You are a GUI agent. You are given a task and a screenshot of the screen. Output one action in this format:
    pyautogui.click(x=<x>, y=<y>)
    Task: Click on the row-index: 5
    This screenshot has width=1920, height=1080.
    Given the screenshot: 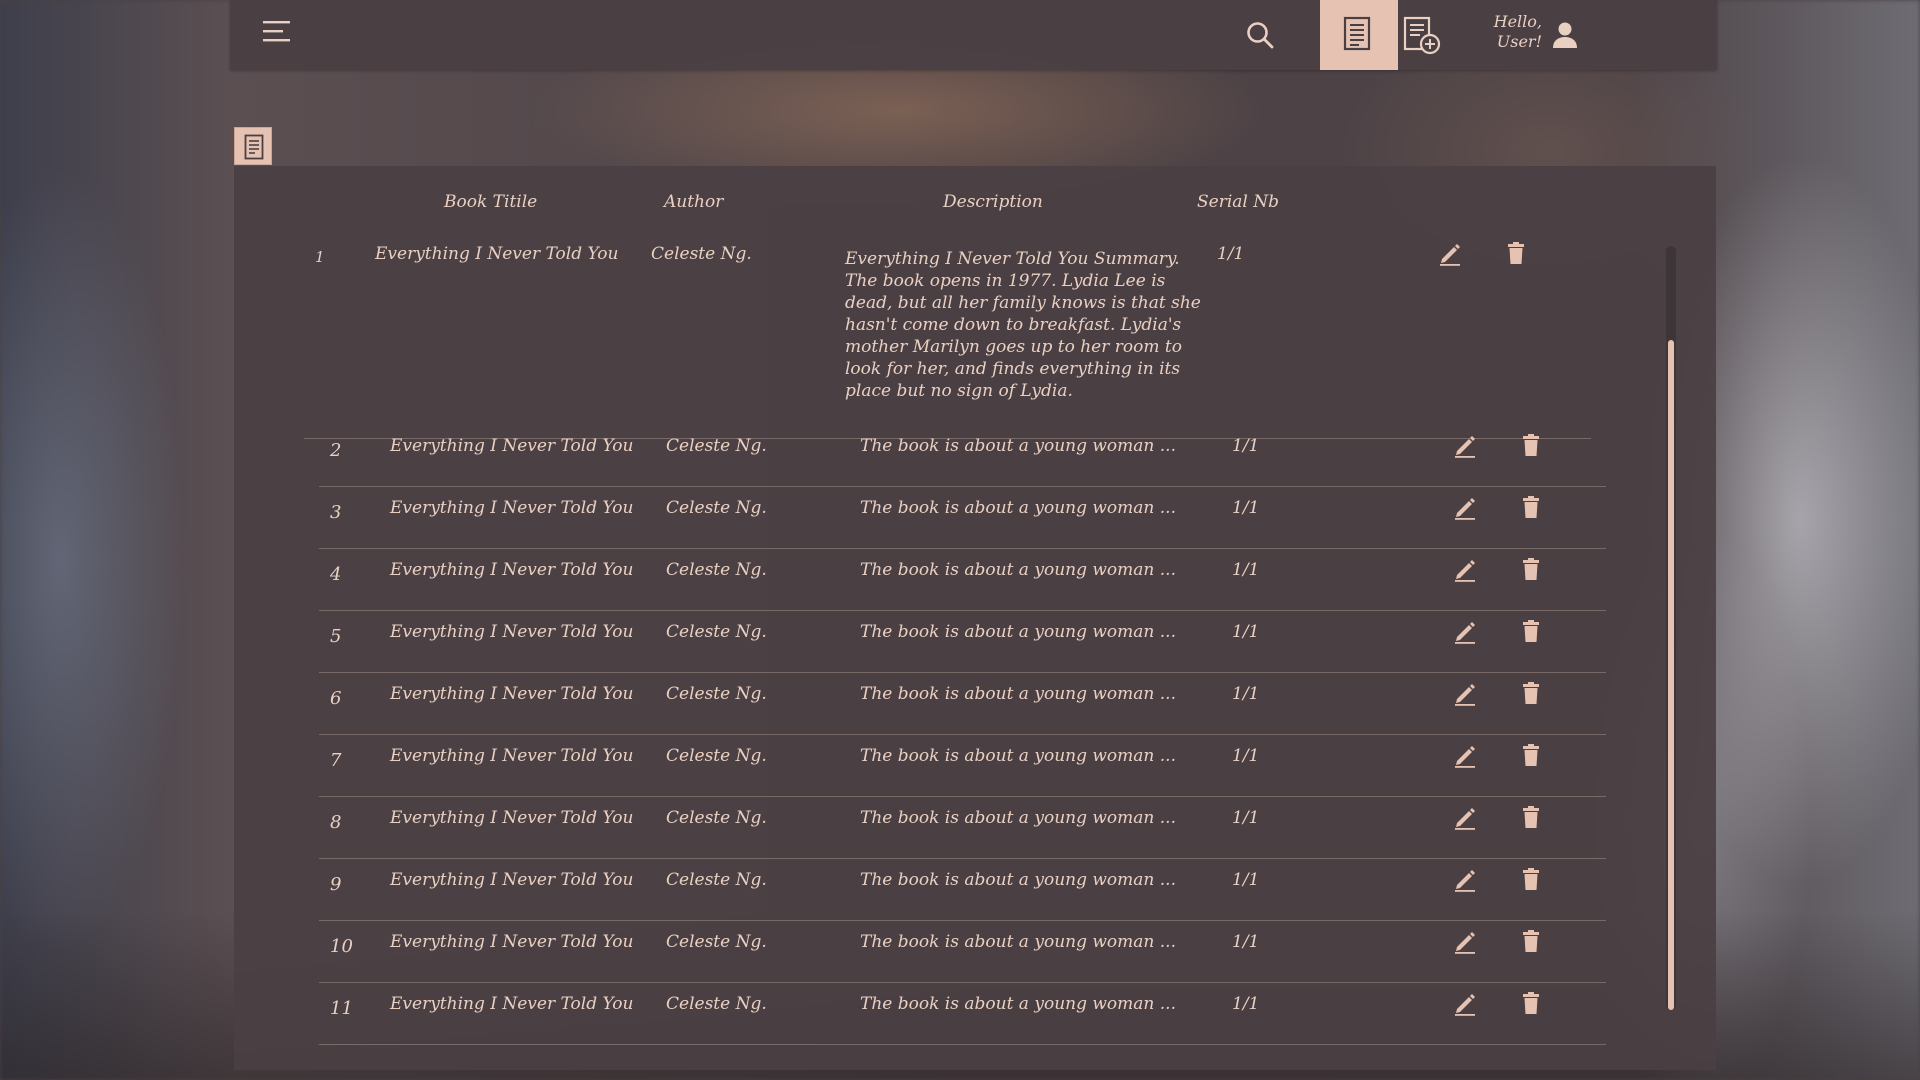 What is the action you would take?
    pyautogui.click(x=336, y=636)
    